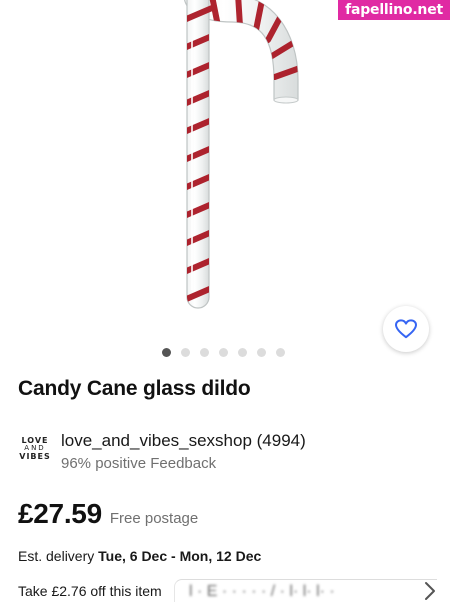  Describe the element at coordinates (90, 591) in the screenshot. I see `offer-label: Take £2.76 off this item` at that location.